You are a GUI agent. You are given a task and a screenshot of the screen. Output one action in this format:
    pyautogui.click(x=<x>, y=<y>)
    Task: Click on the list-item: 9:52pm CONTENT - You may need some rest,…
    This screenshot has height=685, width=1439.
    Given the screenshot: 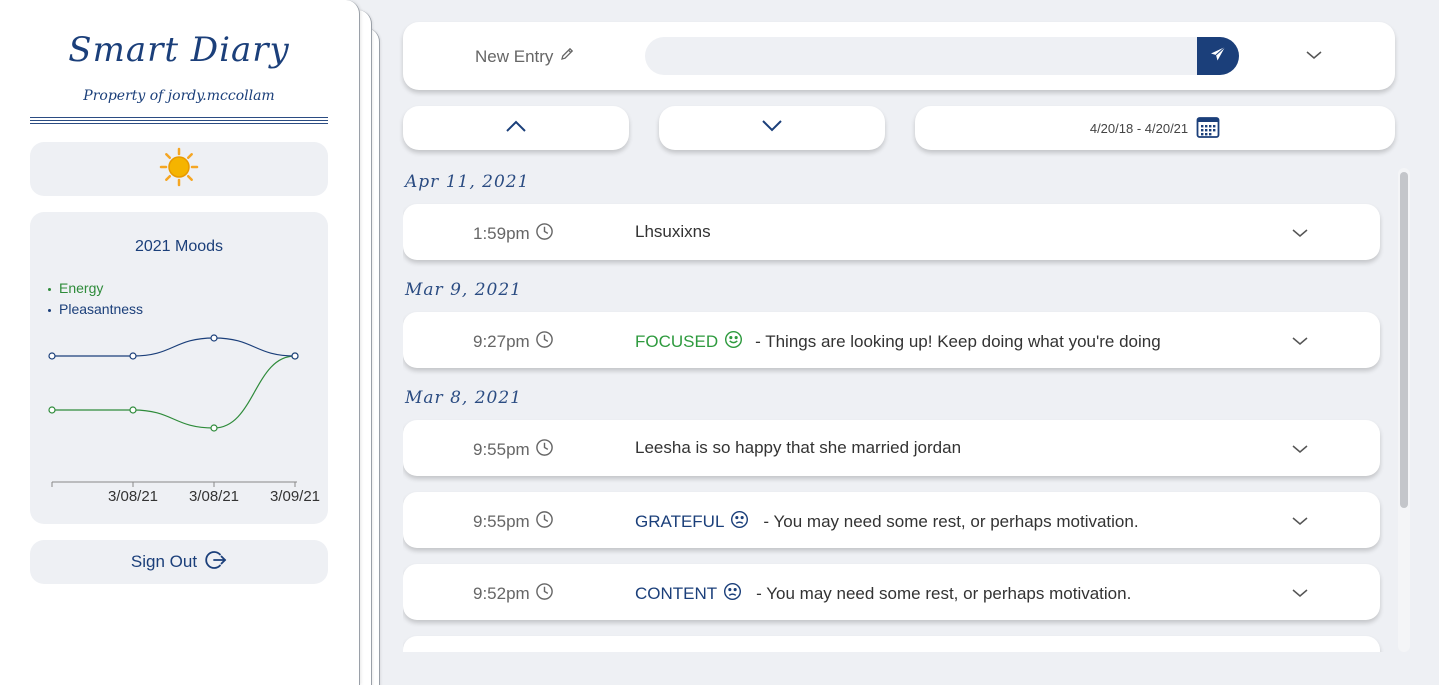 What is the action you would take?
    pyautogui.click(x=891, y=592)
    